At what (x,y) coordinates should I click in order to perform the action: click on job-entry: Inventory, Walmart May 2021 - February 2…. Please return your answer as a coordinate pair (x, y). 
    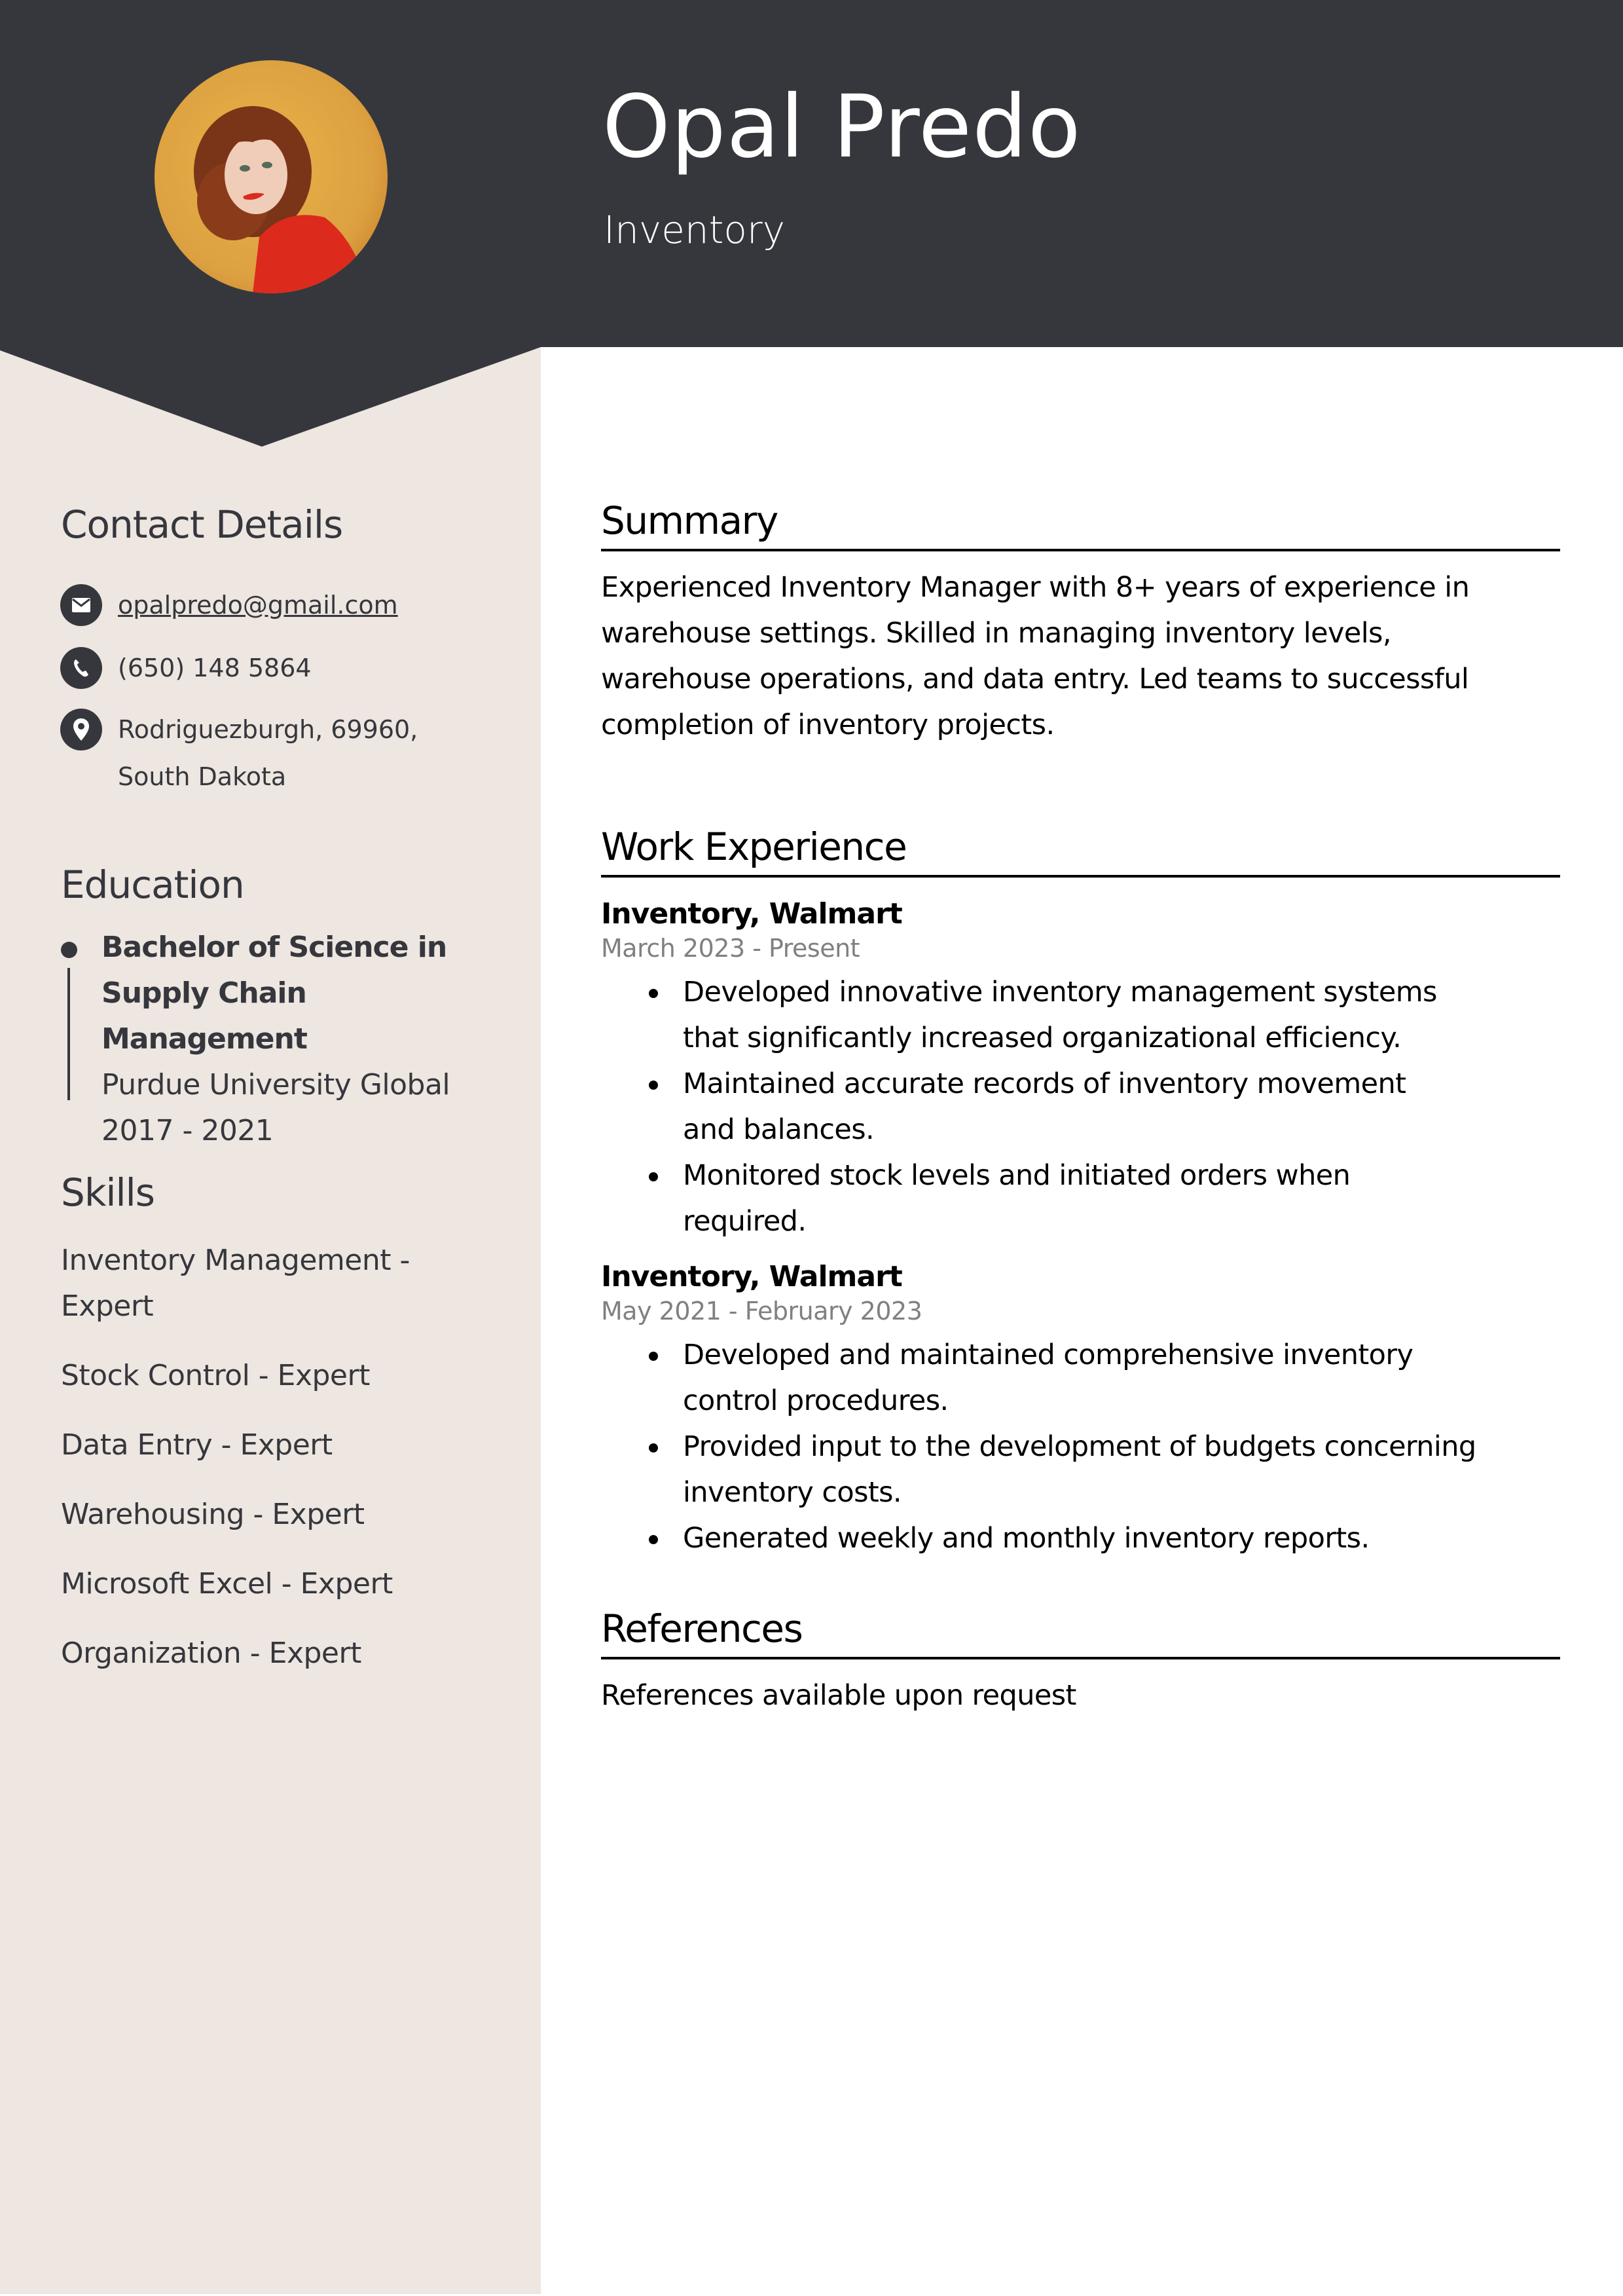
    Looking at the image, I should click on (1080, 1410).